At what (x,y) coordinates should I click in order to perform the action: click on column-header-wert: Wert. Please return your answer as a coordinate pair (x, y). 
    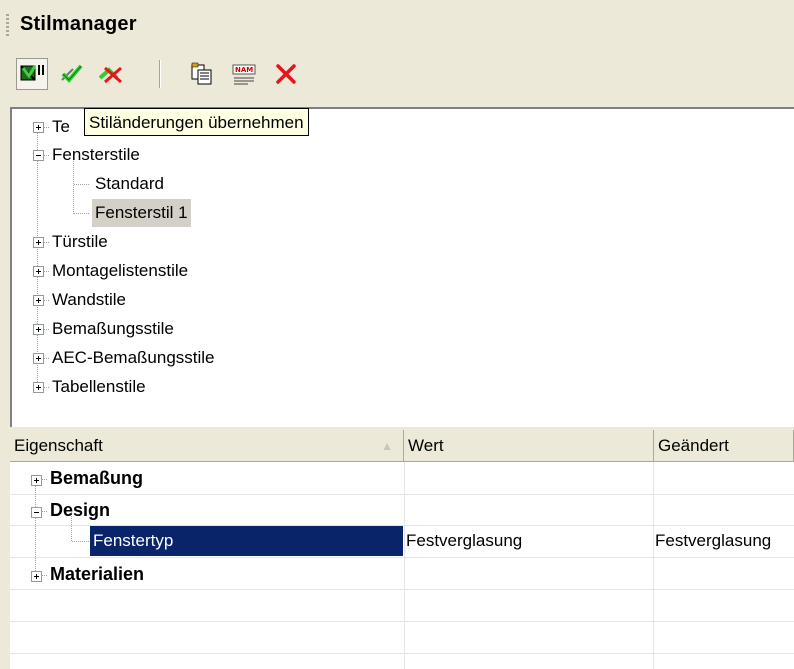
    Looking at the image, I should click on (529, 446).